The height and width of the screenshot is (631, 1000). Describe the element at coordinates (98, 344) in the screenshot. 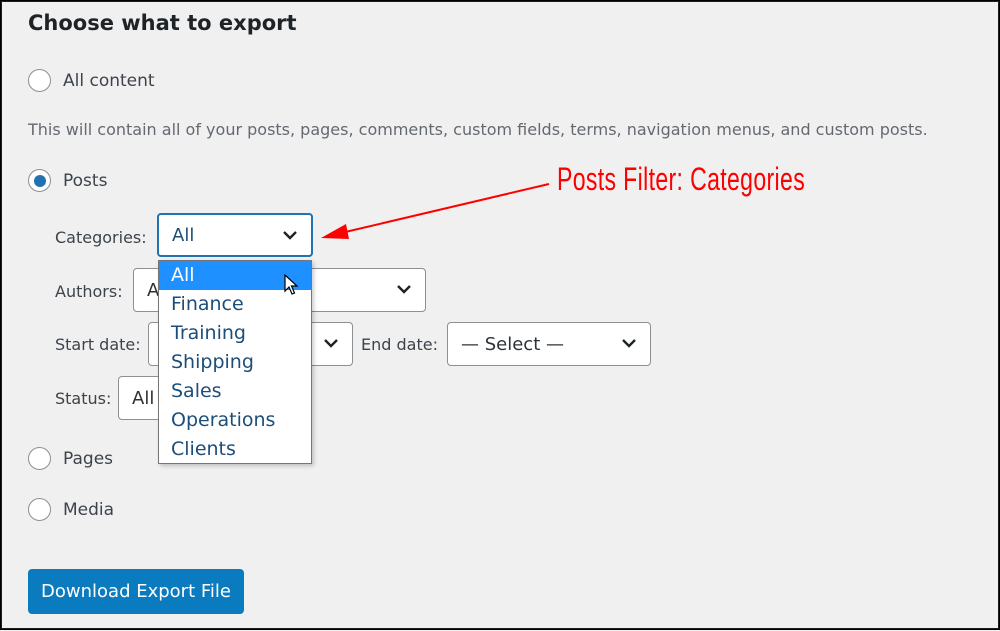

I see `start-date-label: Start date:` at that location.